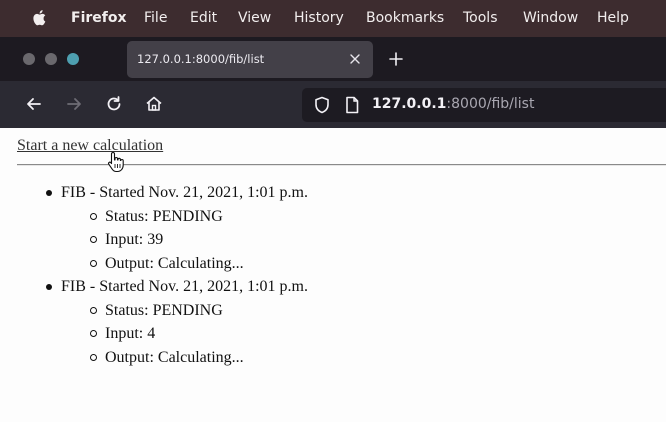 Image resolution: width=666 pixels, height=422 pixels. What do you see at coordinates (34, 104) in the screenshot?
I see `back-arrow-icon` at bounding box center [34, 104].